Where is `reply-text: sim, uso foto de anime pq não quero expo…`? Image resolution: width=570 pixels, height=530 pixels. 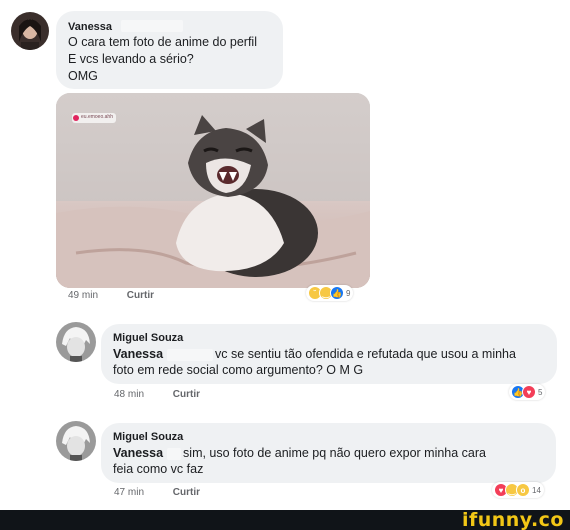
reply-text: sim, uso foto de anime pq não quero expo… is located at coordinates (335, 453).